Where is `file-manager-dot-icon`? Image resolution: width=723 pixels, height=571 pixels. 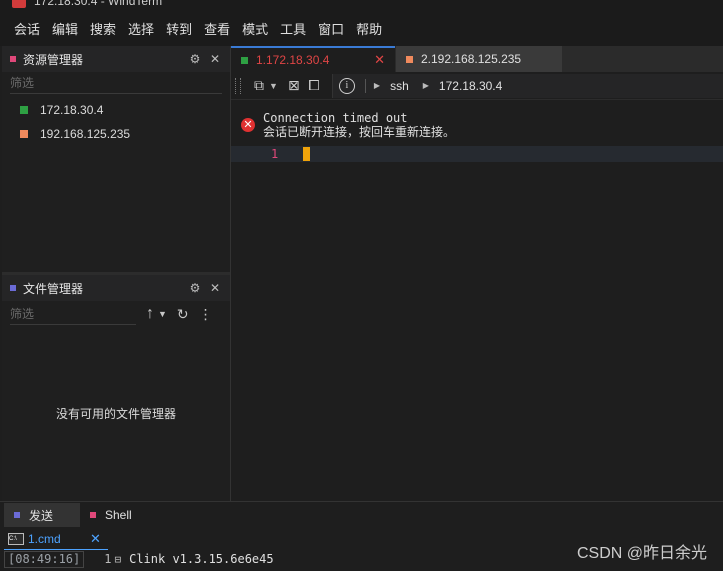 file-manager-dot-icon is located at coordinates (13, 288).